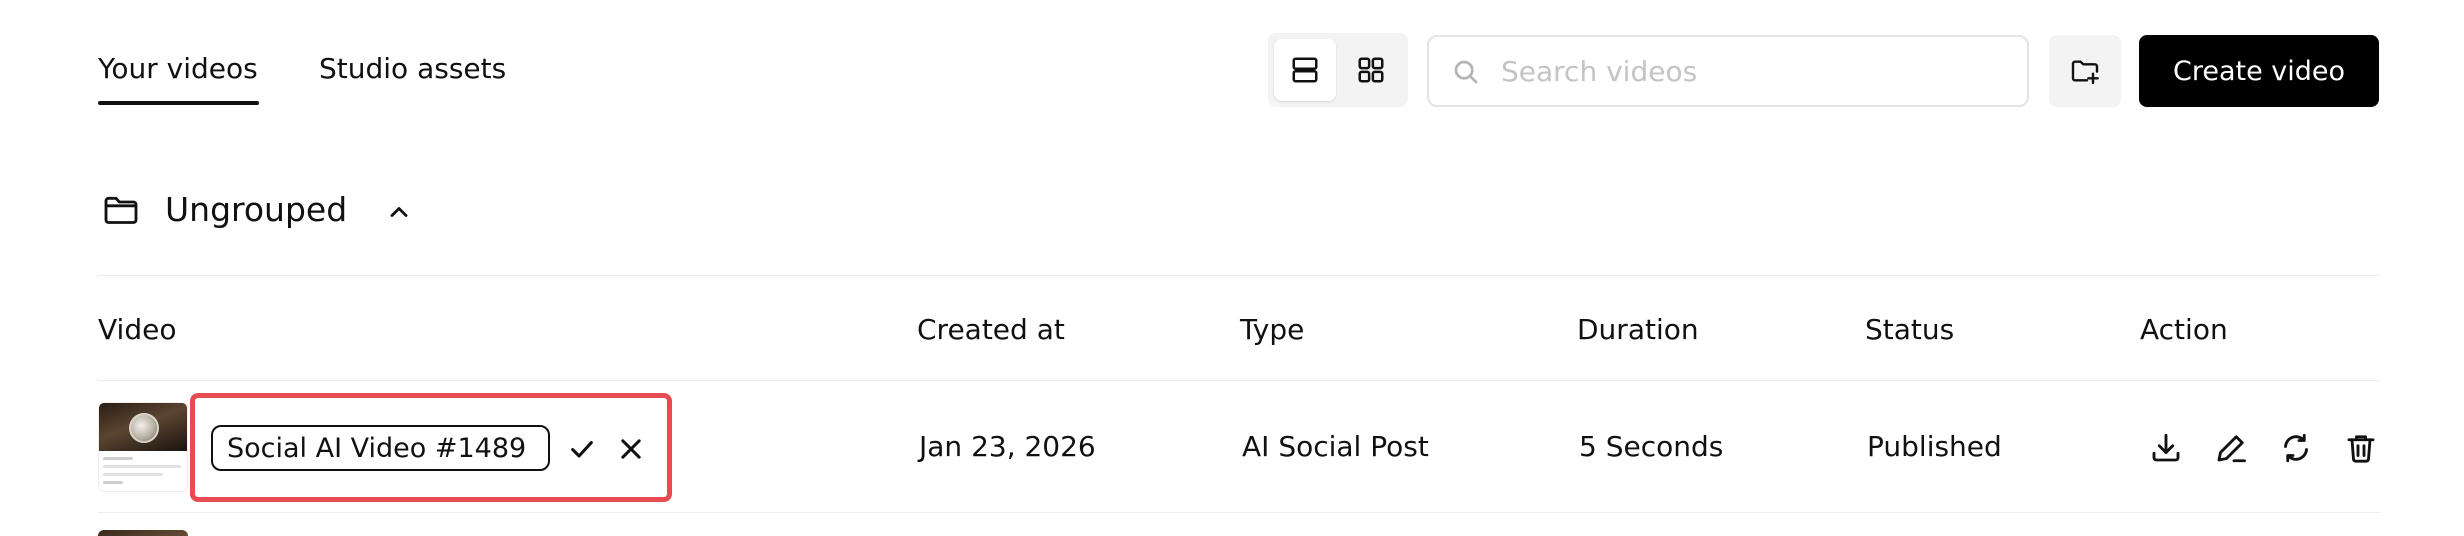 The width and height of the screenshot is (2464, 536). I want to click on trash-icon, so click(2361, 449).